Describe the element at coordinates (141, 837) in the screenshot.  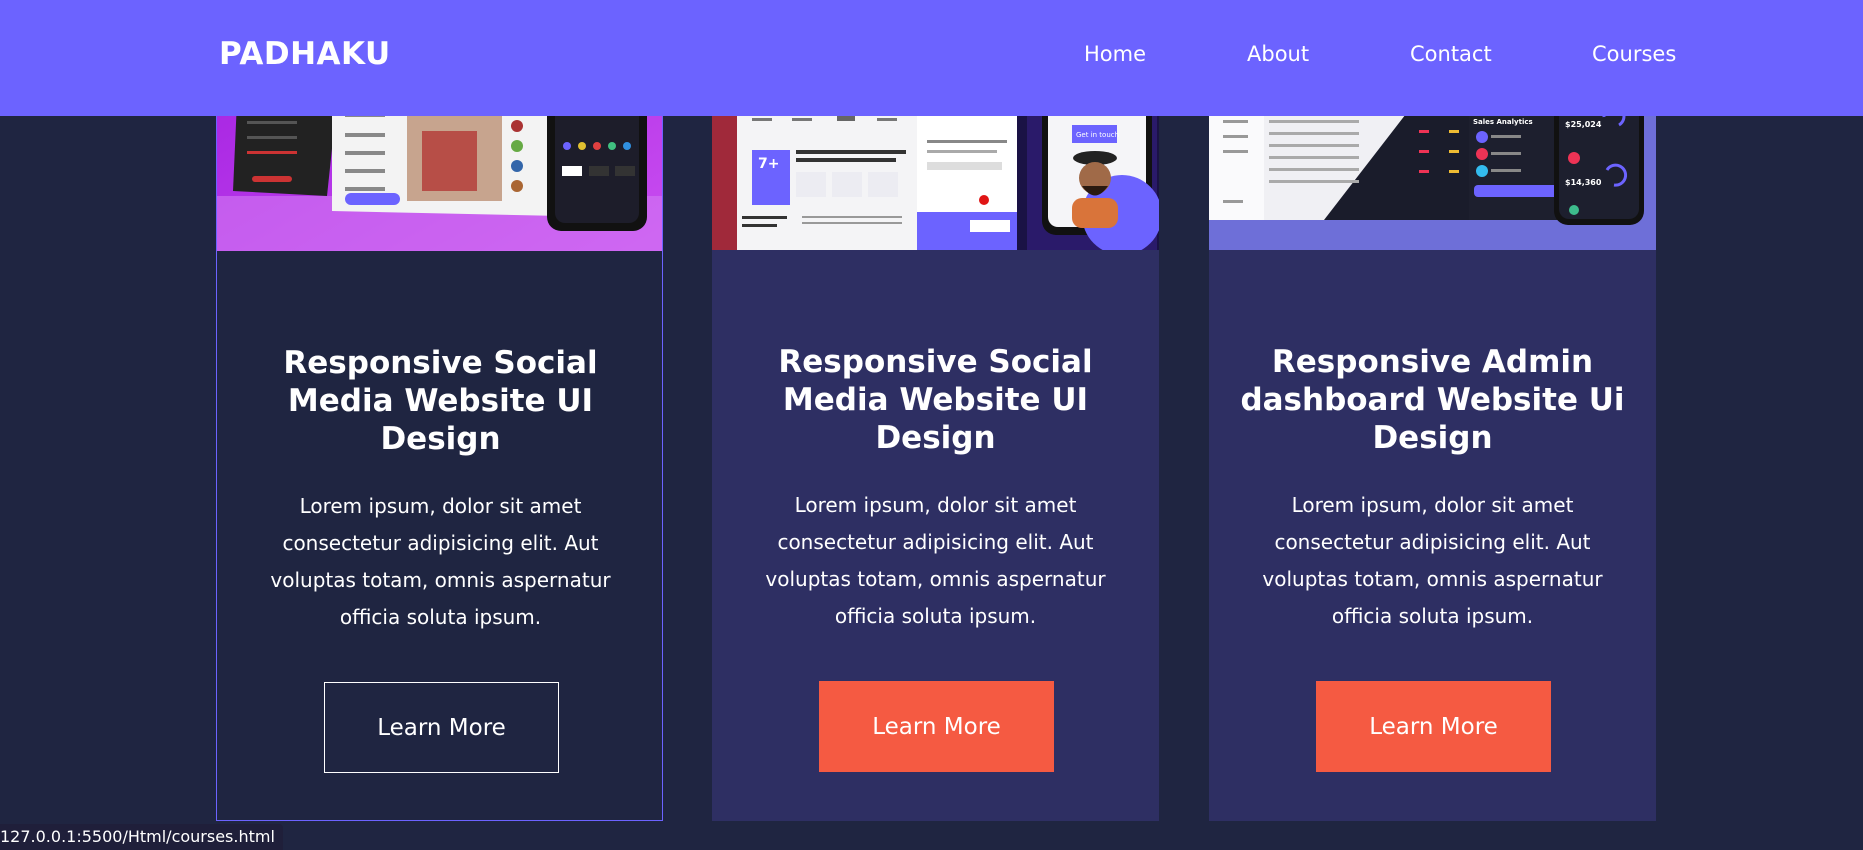
I see `browser-status-url: 127.0.0.1:5500/Html/courses.html` at that location.